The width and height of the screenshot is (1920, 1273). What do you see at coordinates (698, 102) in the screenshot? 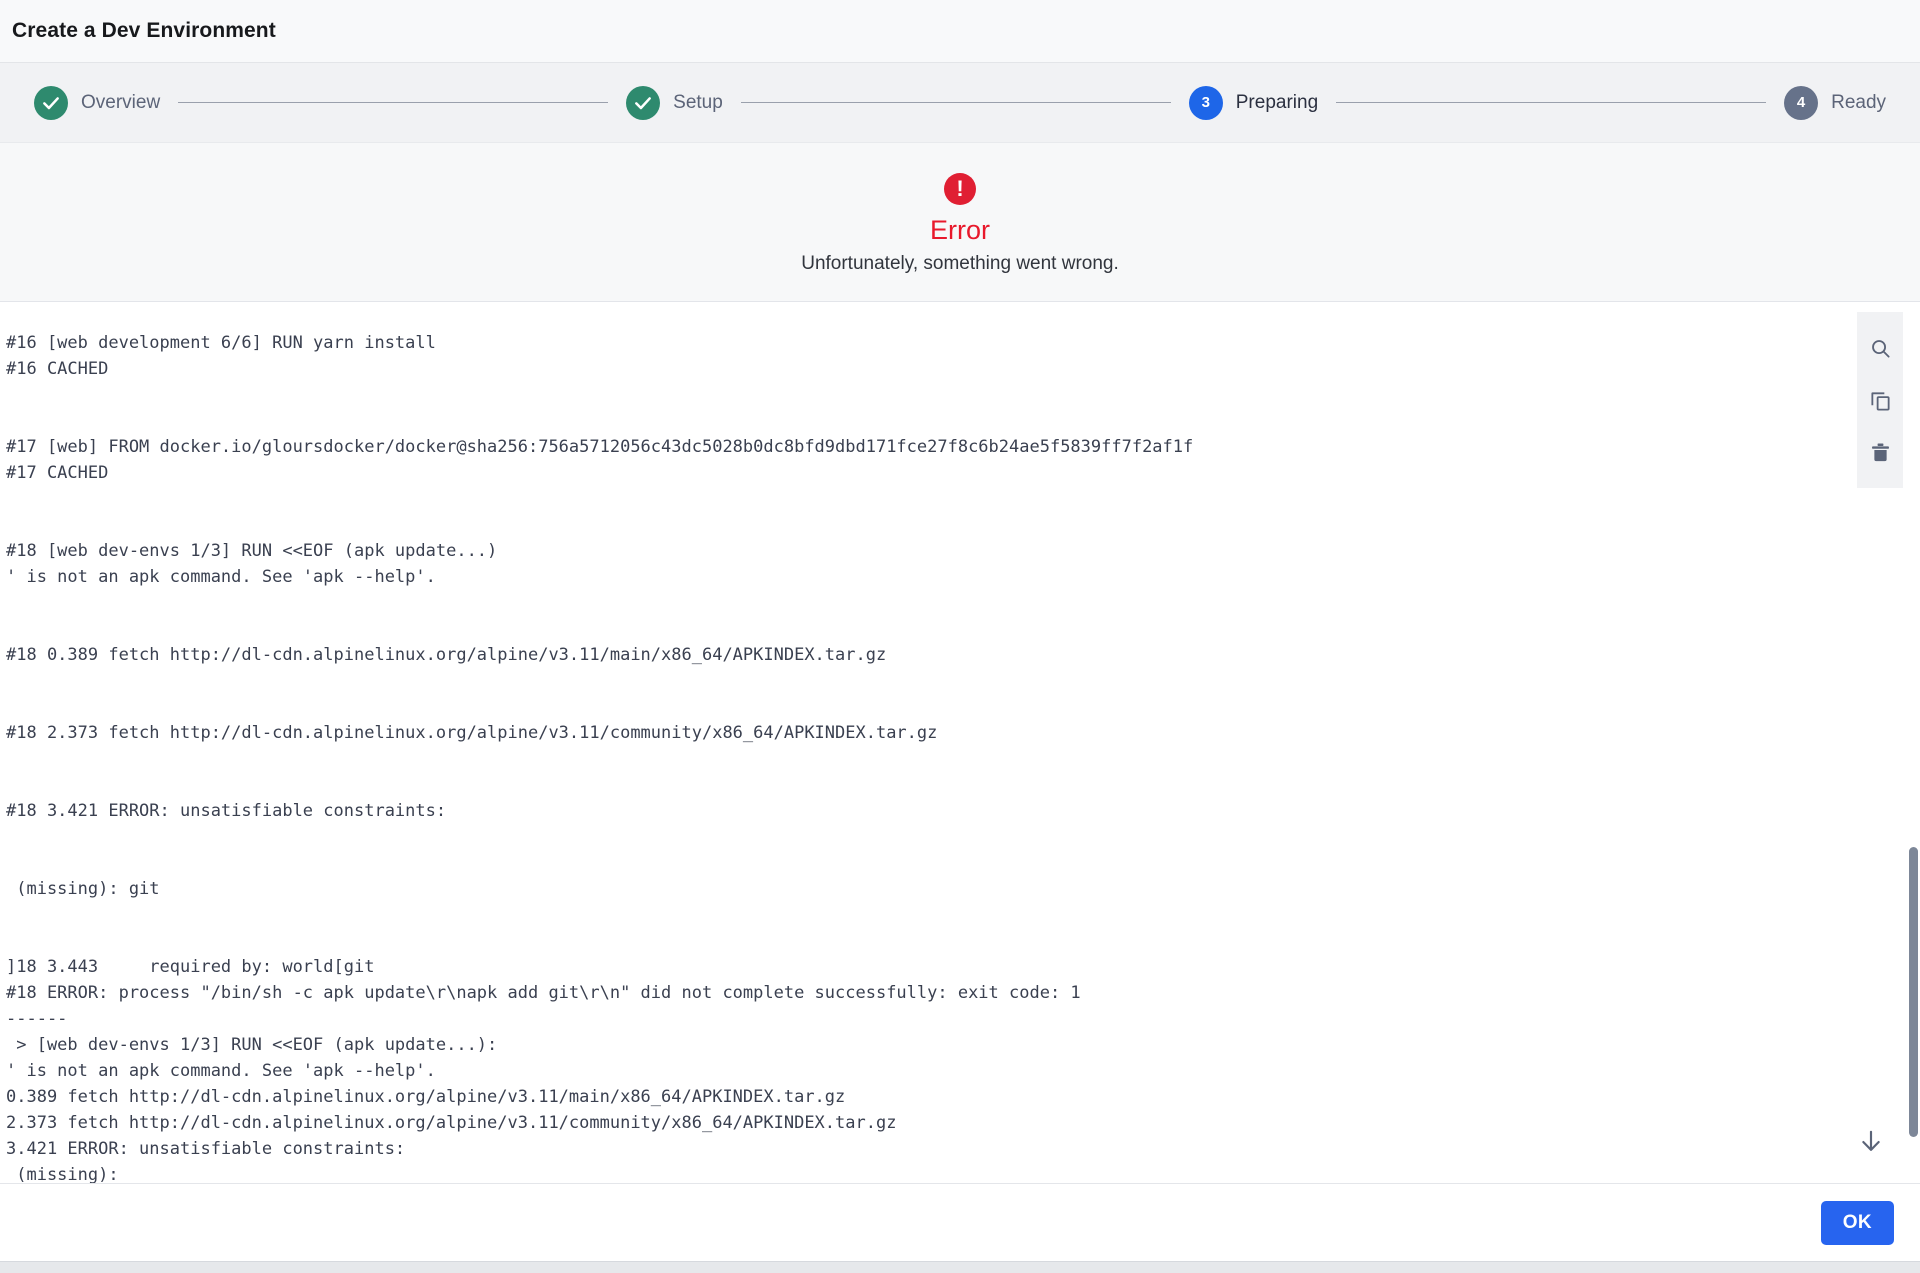
I see `step-setup-label: Setup` at bounding box center [698, 102].